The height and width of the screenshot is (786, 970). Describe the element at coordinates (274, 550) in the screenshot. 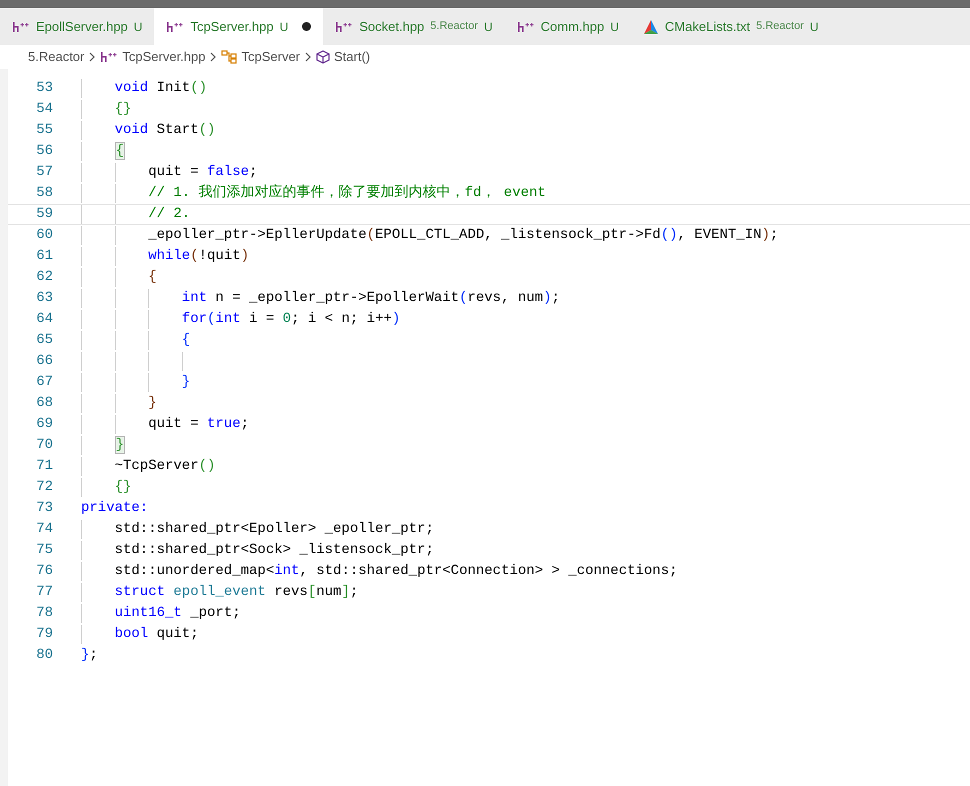

I see `code-line: std::shared_ptr<Sock> _listensock_ptr;` at that location.